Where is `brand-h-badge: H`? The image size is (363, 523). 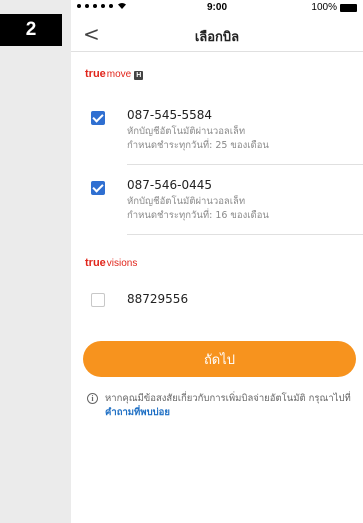 brand-h-badge: H is located at coordinates (139, 75).